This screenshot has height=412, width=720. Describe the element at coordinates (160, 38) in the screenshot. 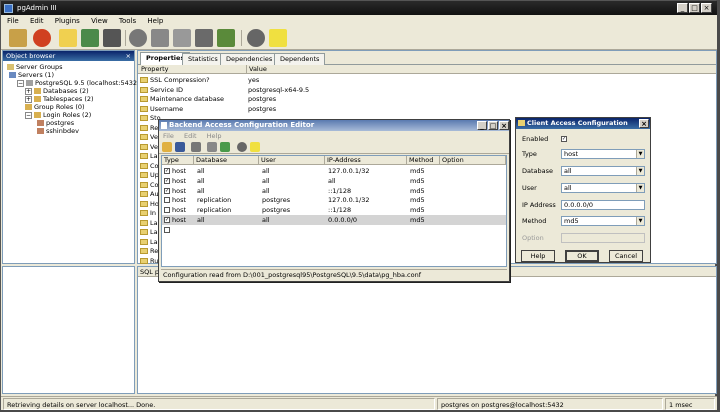

I see `view-data-icon` at that location.